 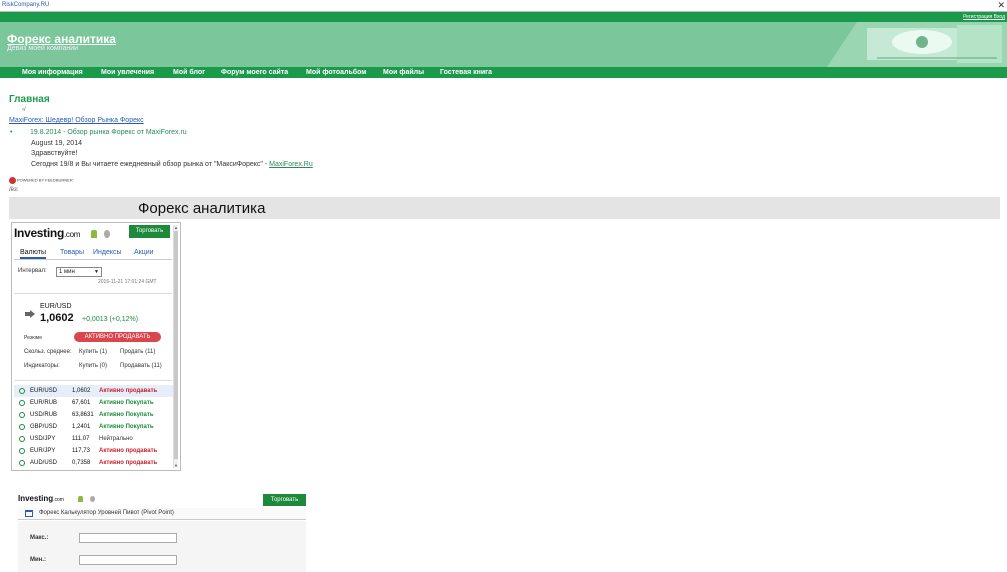 What do you see at coordinates (117, 337) in the screenshot?
I see `summary-badge: АКТИВНО ПРОДАВАТЬ` at bounding box center [117, 337].